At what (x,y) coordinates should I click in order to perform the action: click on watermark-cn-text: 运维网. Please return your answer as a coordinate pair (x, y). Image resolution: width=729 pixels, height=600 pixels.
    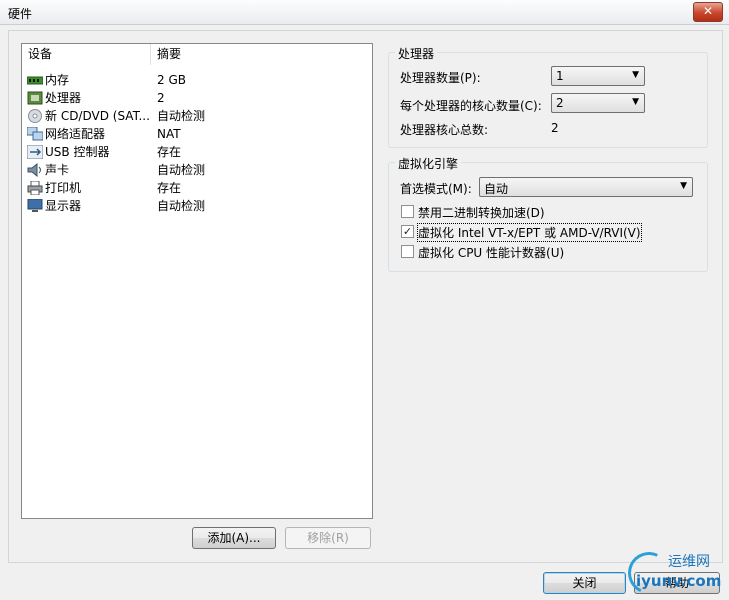
    Looking at the image, I should click on (689, 562).